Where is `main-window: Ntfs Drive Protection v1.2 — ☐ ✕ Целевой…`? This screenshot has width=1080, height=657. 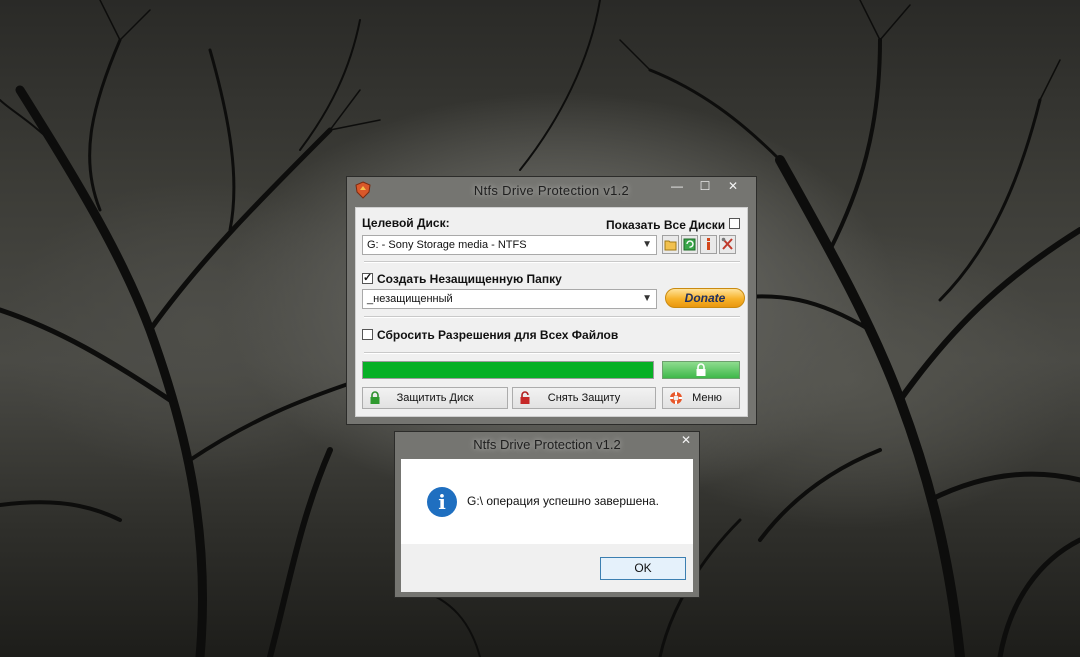
main-window: Ntfs Drive Protection v1.2 — ☐ ✕ Целевой… is located at coordinates (551, 300).